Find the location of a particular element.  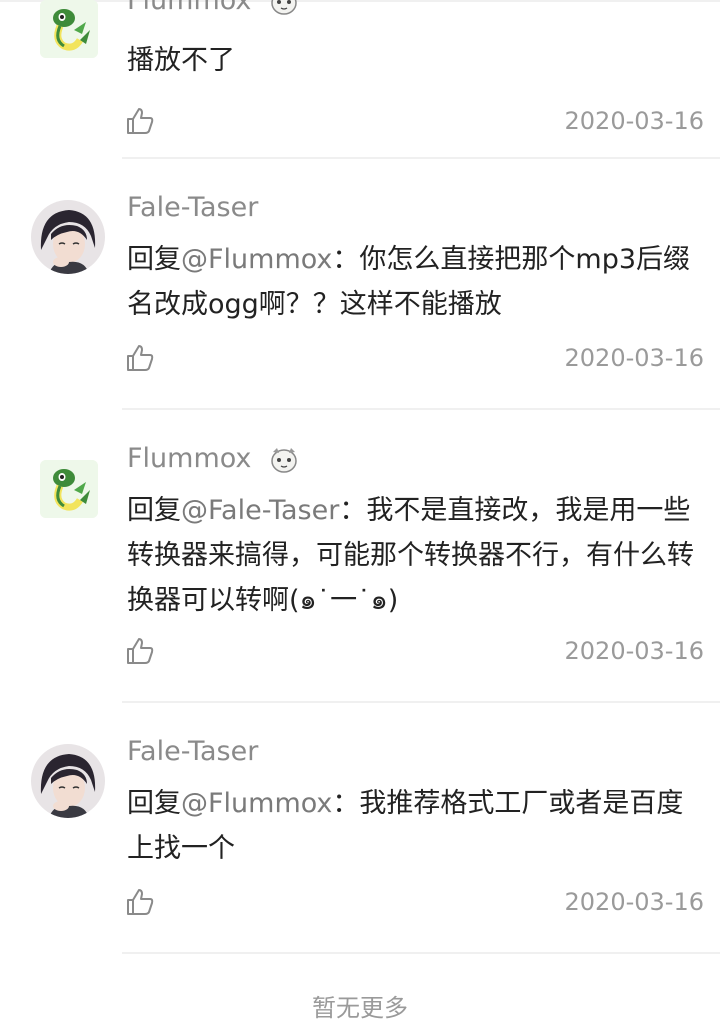

comment-divider is located at coordinates (421, 953).